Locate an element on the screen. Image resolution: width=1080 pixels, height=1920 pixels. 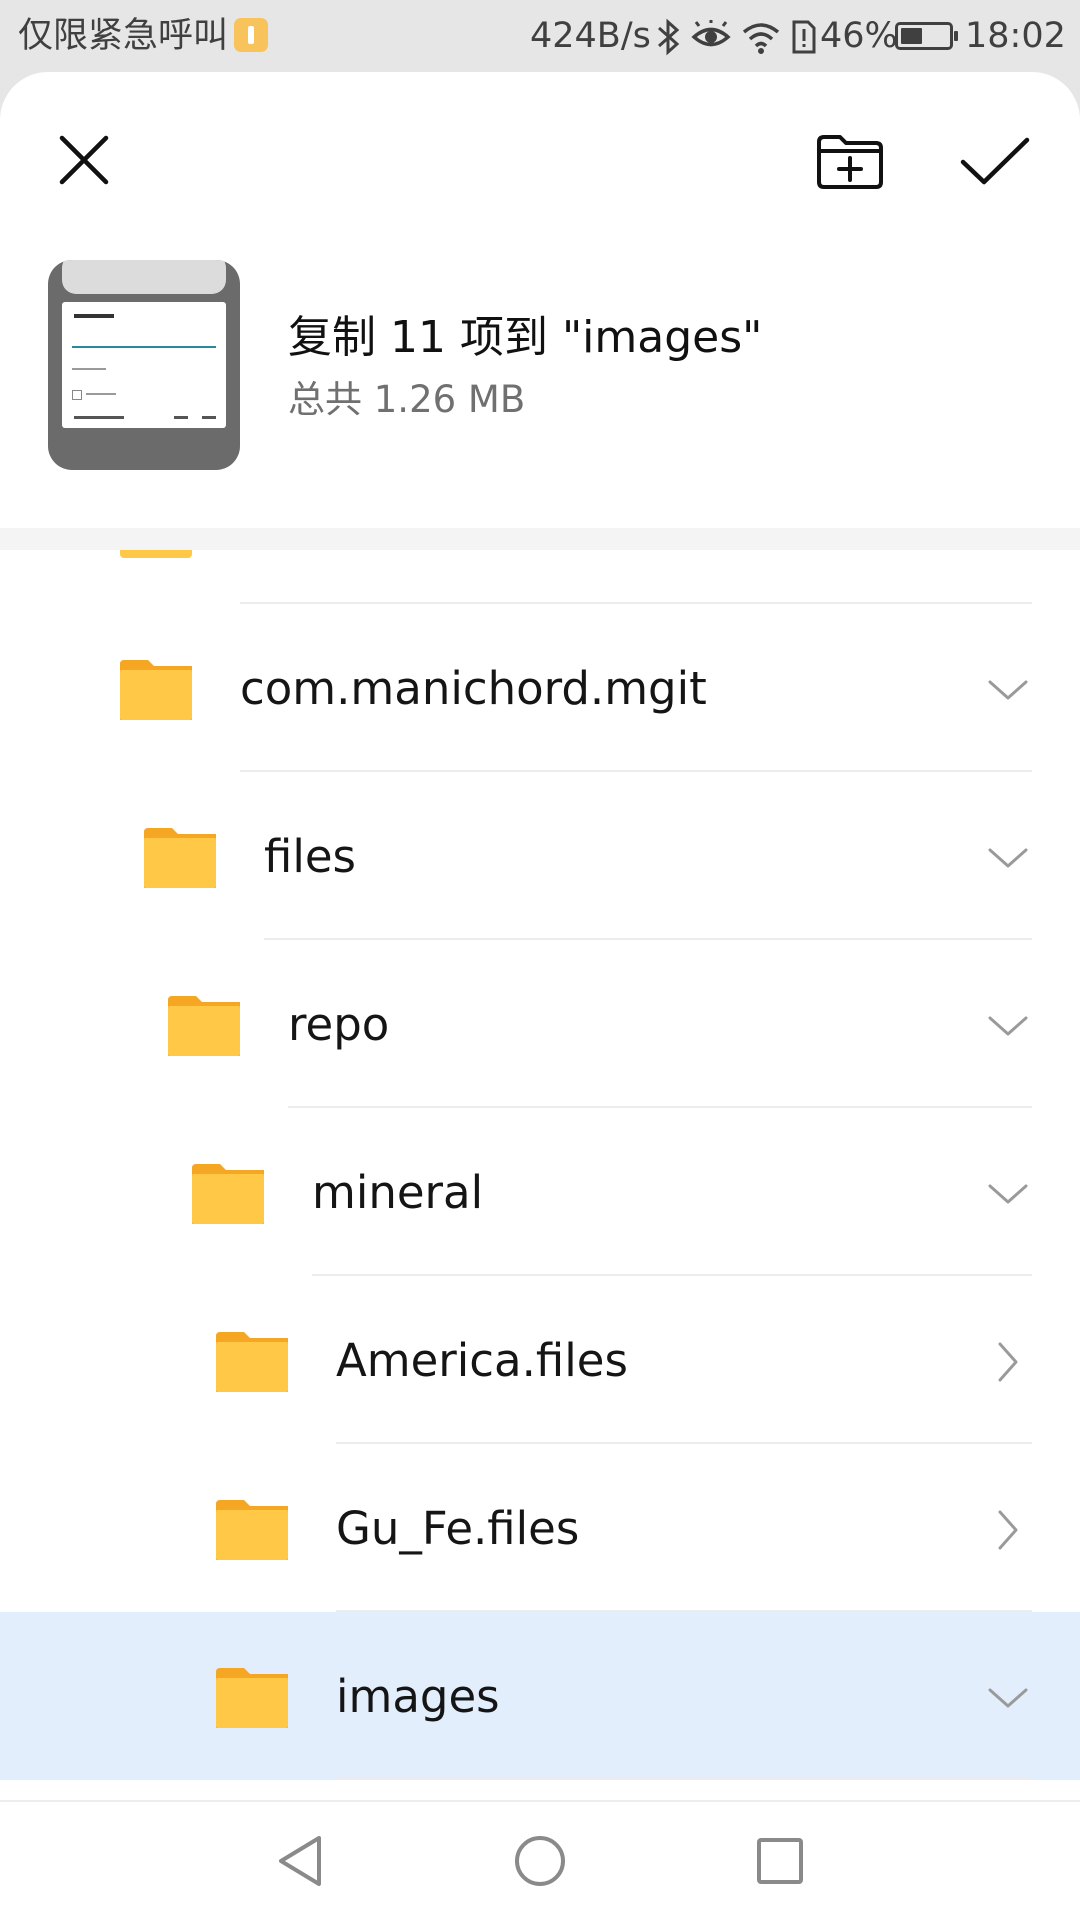
folder-row: files is located at coordinates (540, 856).